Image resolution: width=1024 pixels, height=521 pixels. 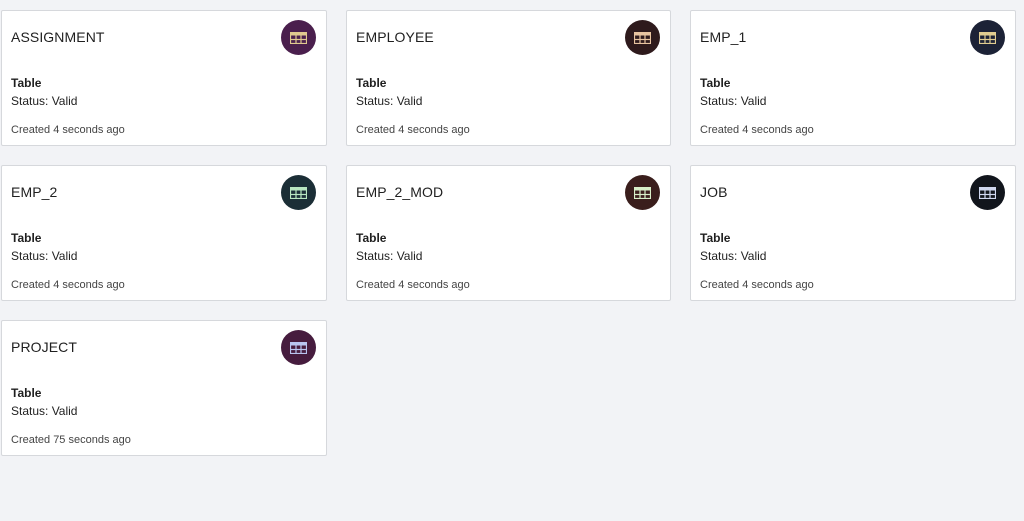 What do you see at coordinates (71, 440) in the screenshot?
I see `card-created: Created 75 seconds ago` at bounding box center [71, 440].